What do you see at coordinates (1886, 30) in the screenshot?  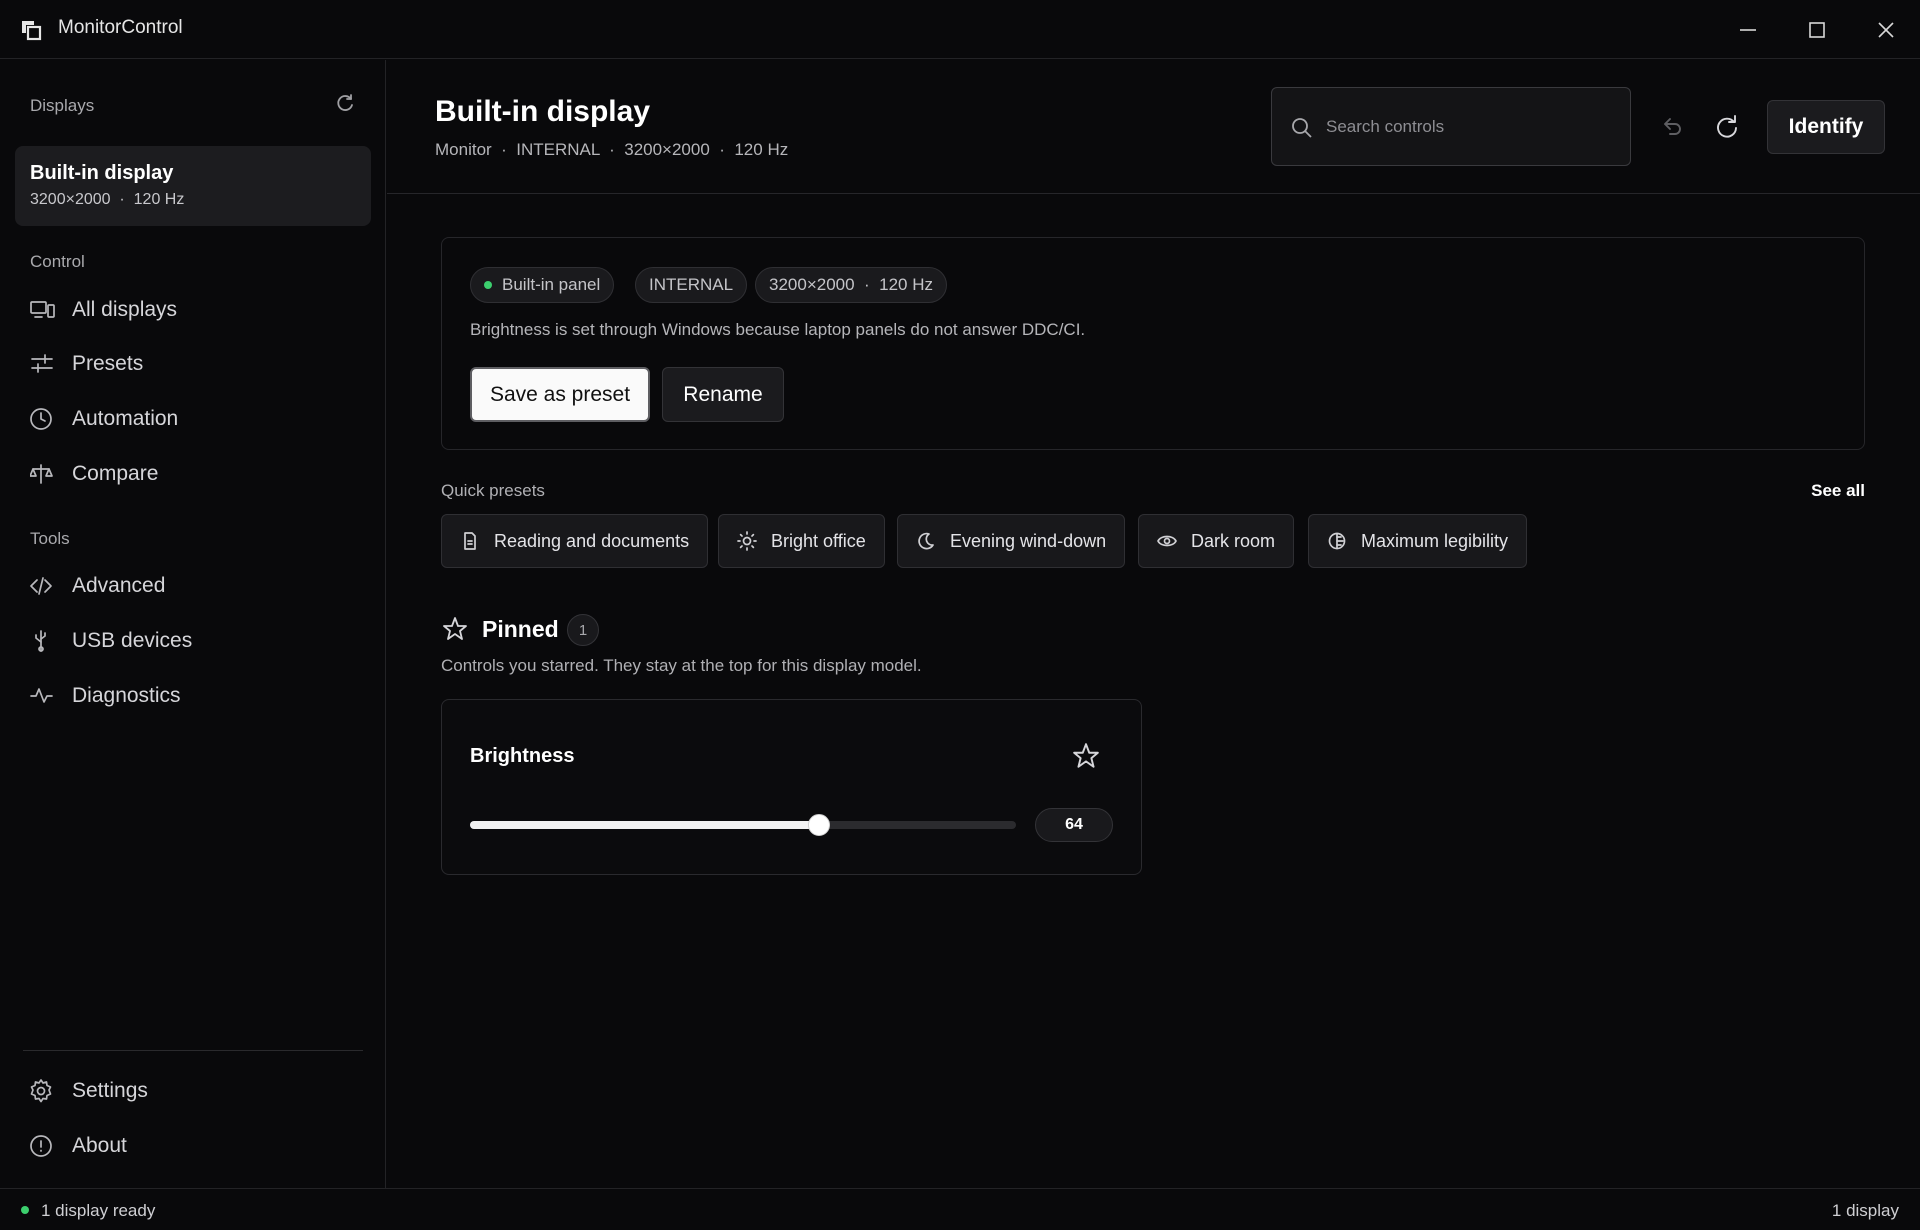 I see `close-icon` at bounding box center [1886, 30].